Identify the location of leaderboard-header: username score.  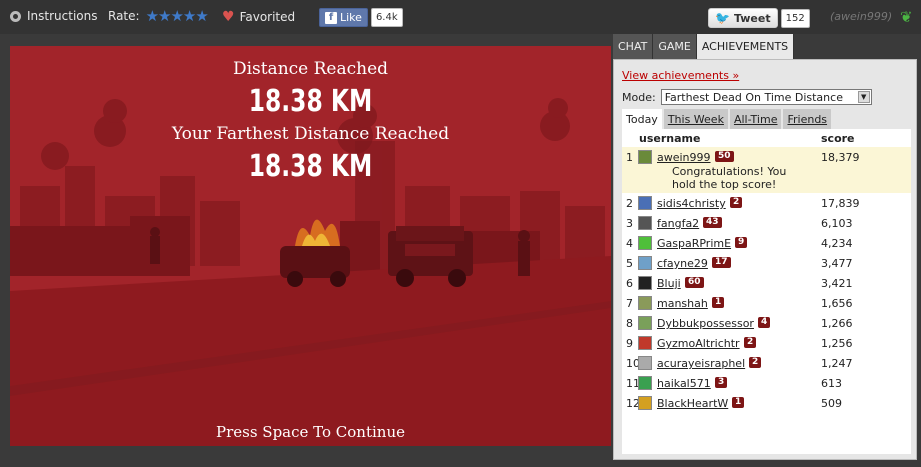
(766, 139).